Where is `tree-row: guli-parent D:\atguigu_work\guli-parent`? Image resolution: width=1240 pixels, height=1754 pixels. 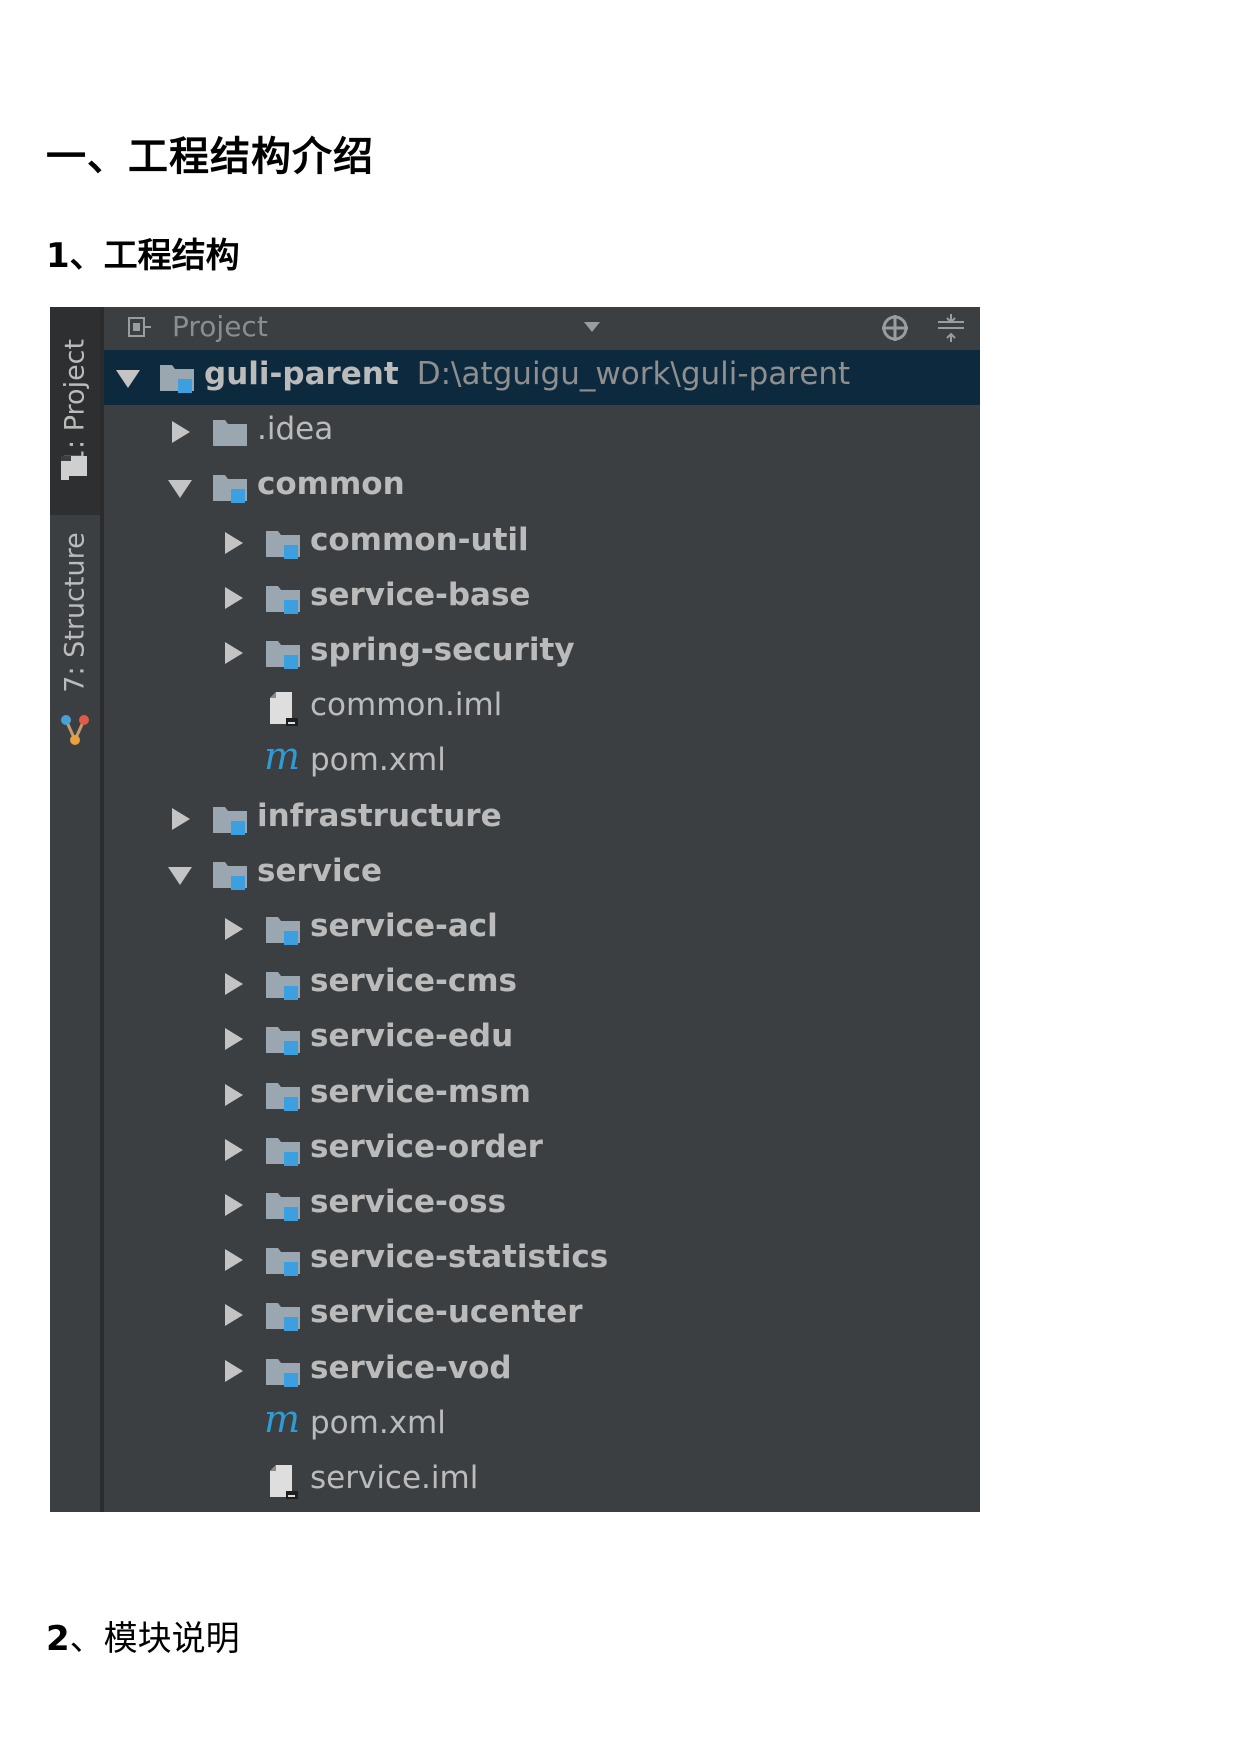
tree-row: guli-parent D:\atguigu_work\guli-parent is located at coordinates (542, 377).